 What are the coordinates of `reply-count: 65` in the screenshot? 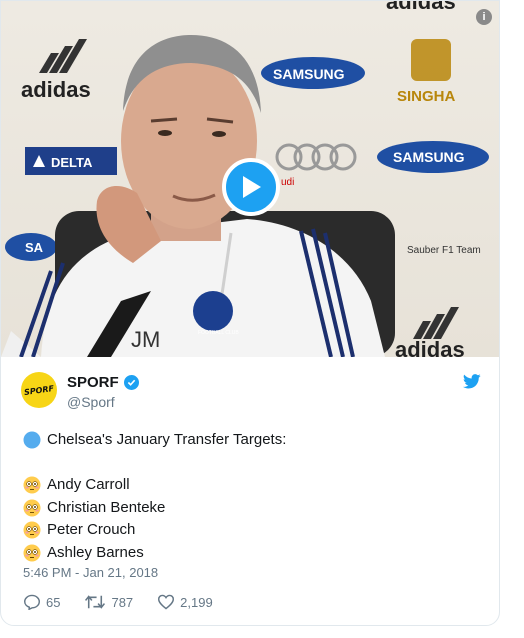 It's located at (53, 602).